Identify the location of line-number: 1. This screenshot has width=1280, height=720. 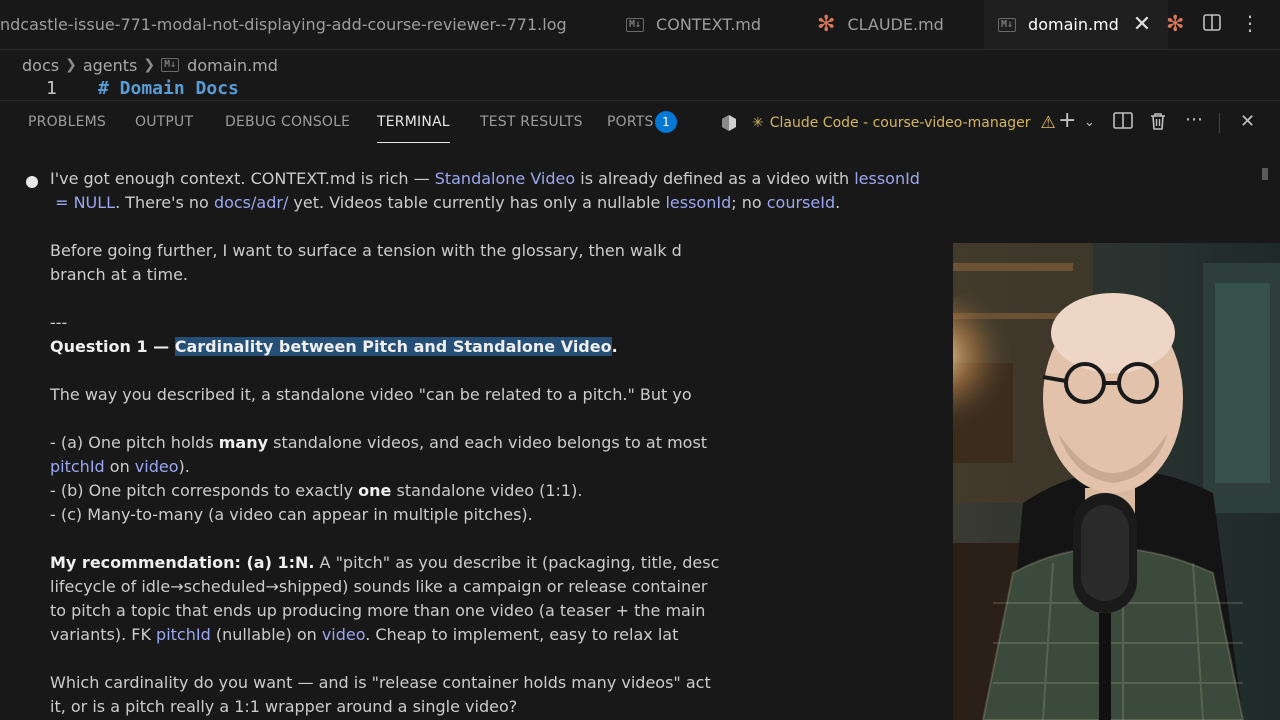
(51, 88).